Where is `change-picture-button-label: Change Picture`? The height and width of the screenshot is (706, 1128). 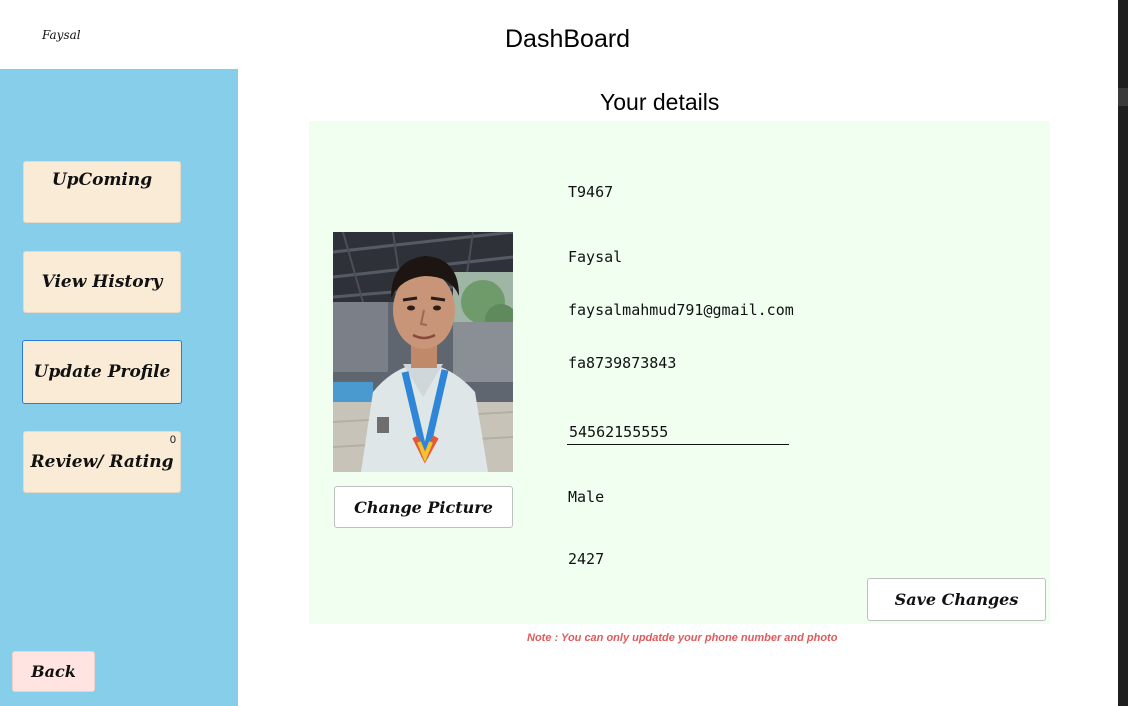
change-picture-button-label: Change Picture is located at coordinates (423, 507).